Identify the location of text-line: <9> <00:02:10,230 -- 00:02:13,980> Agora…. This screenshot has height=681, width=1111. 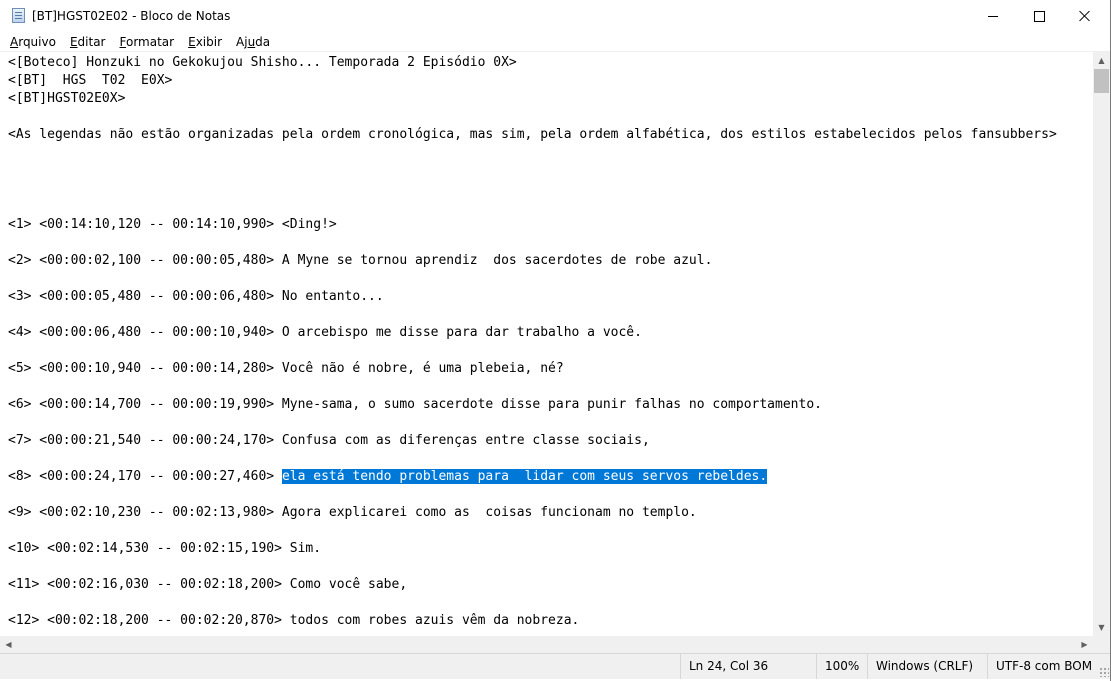
(352, 512).